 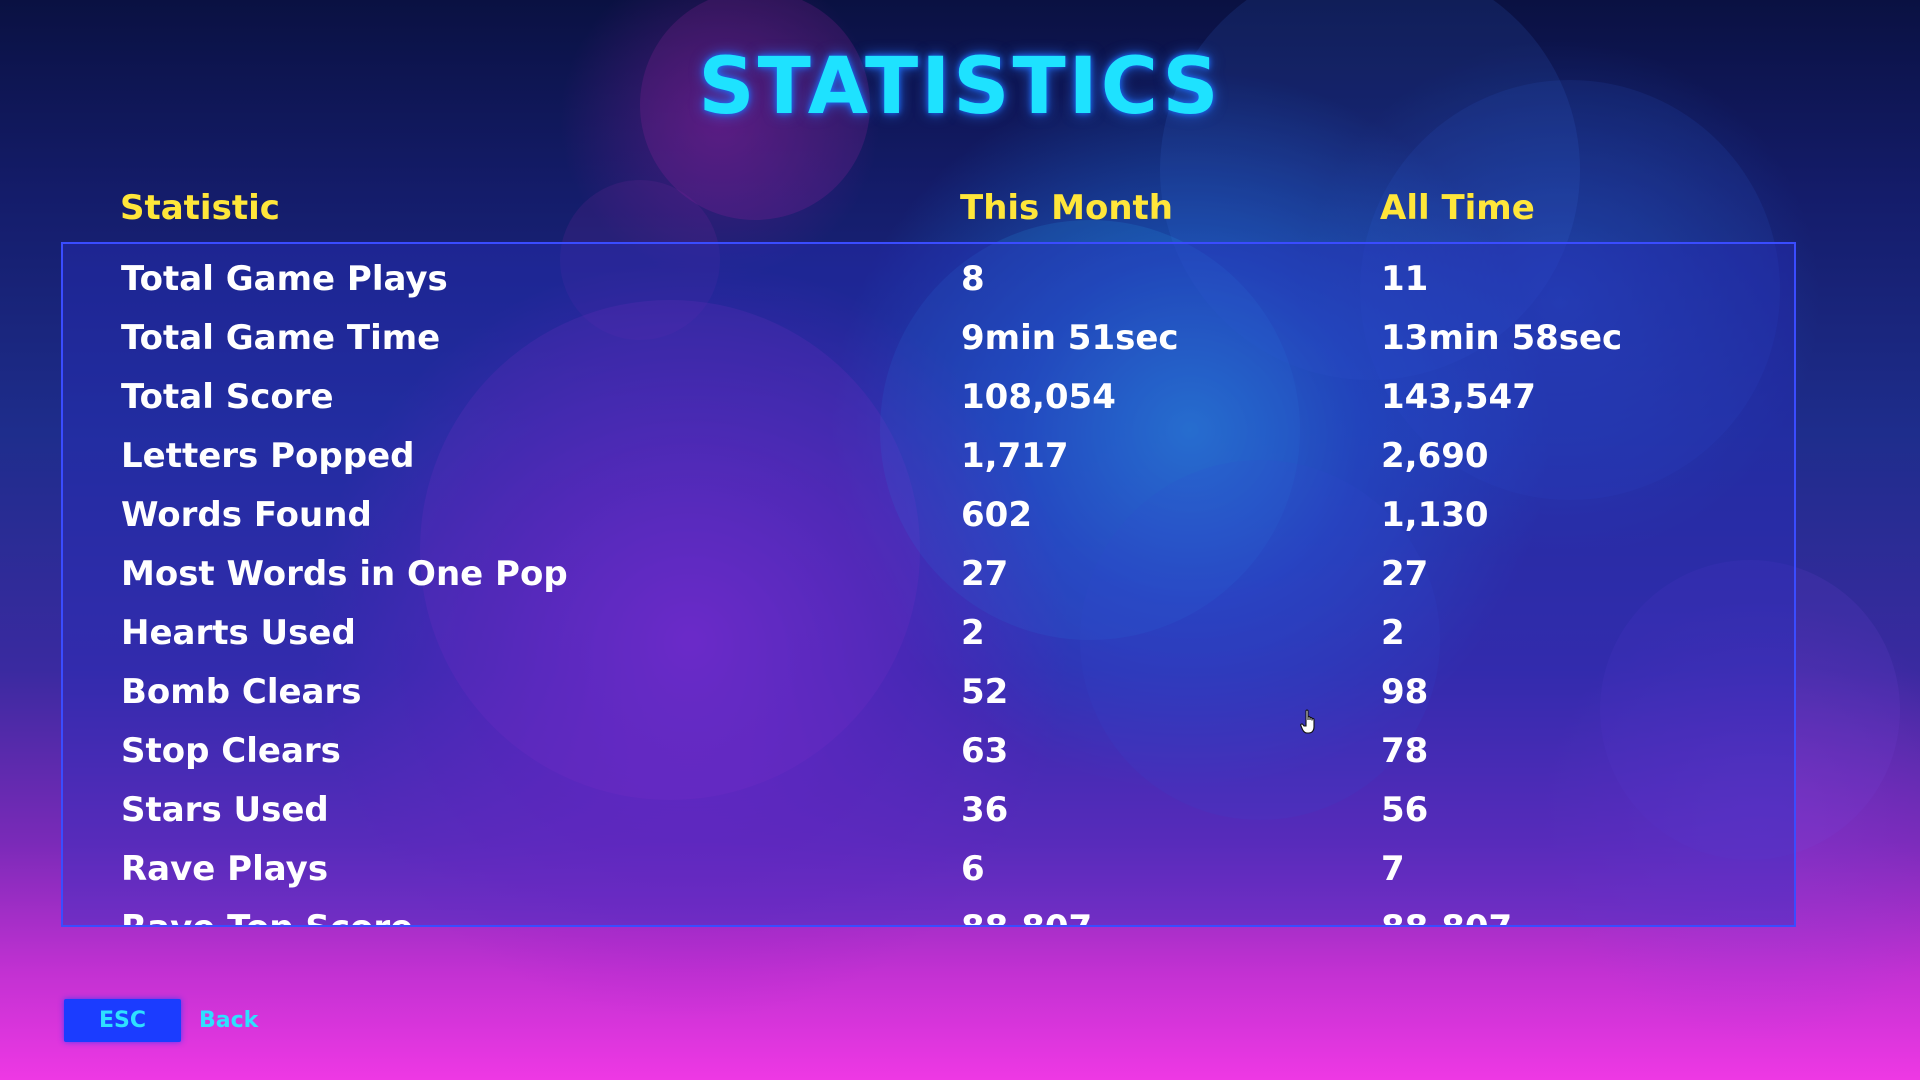 I want to click on stat-this-month: 602, so click(x=996, y=515).